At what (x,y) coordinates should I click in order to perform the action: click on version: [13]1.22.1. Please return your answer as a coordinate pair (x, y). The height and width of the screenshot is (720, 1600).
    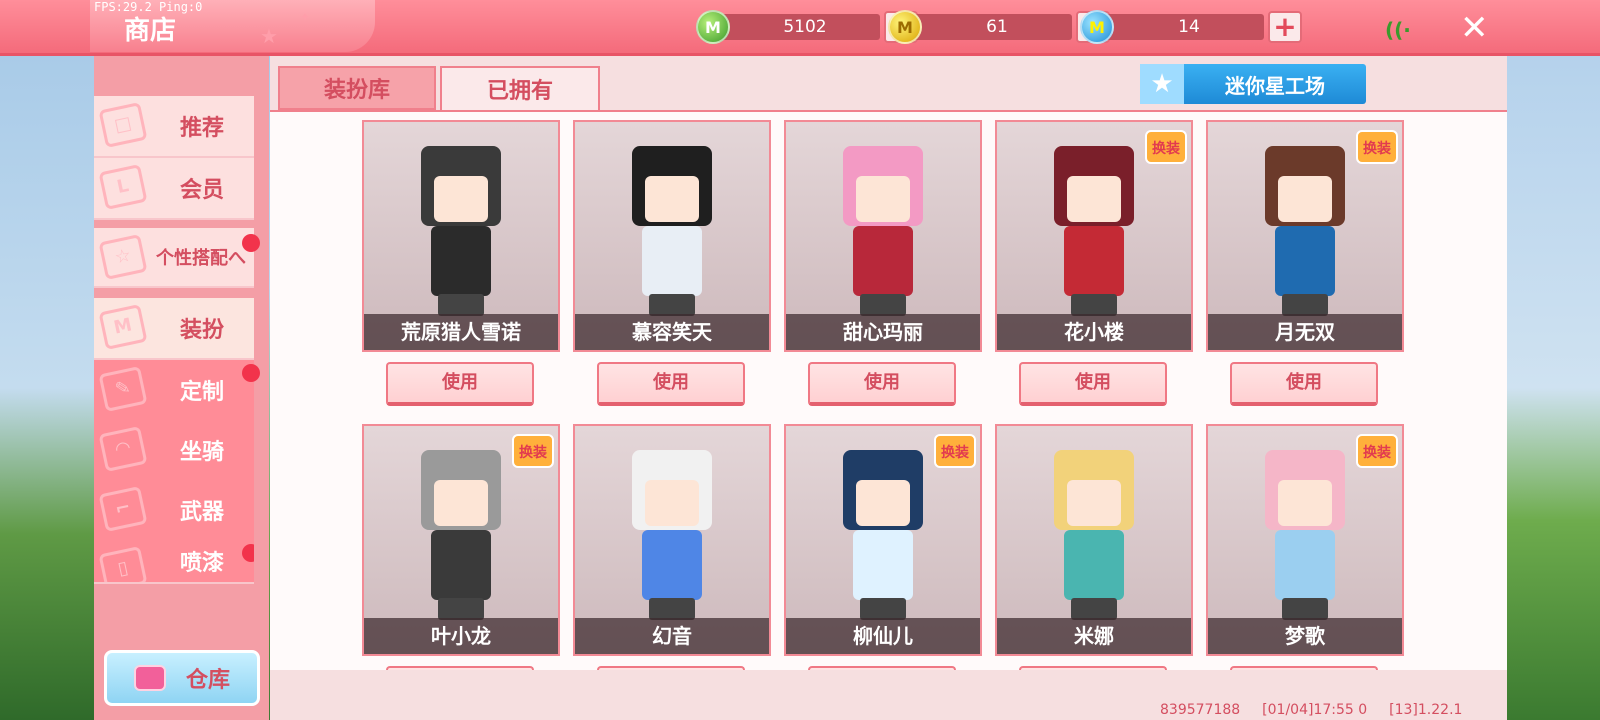
    Looking at the image, I should click on (1426, 710).